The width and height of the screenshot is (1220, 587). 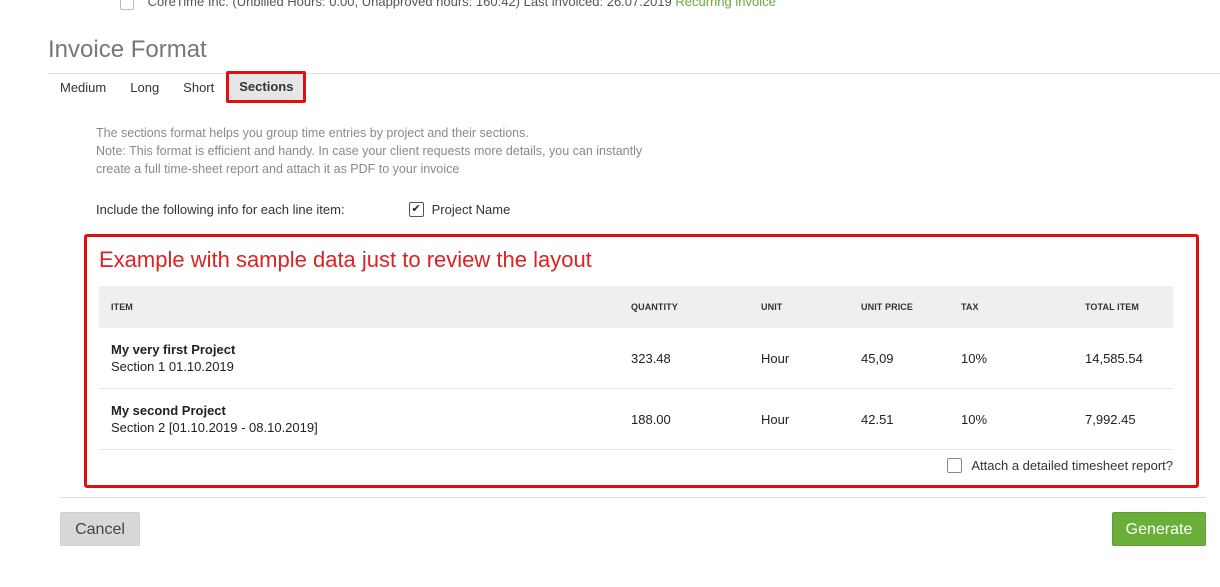 I want to click on tab-short: Short, so click(x=198, y=88).